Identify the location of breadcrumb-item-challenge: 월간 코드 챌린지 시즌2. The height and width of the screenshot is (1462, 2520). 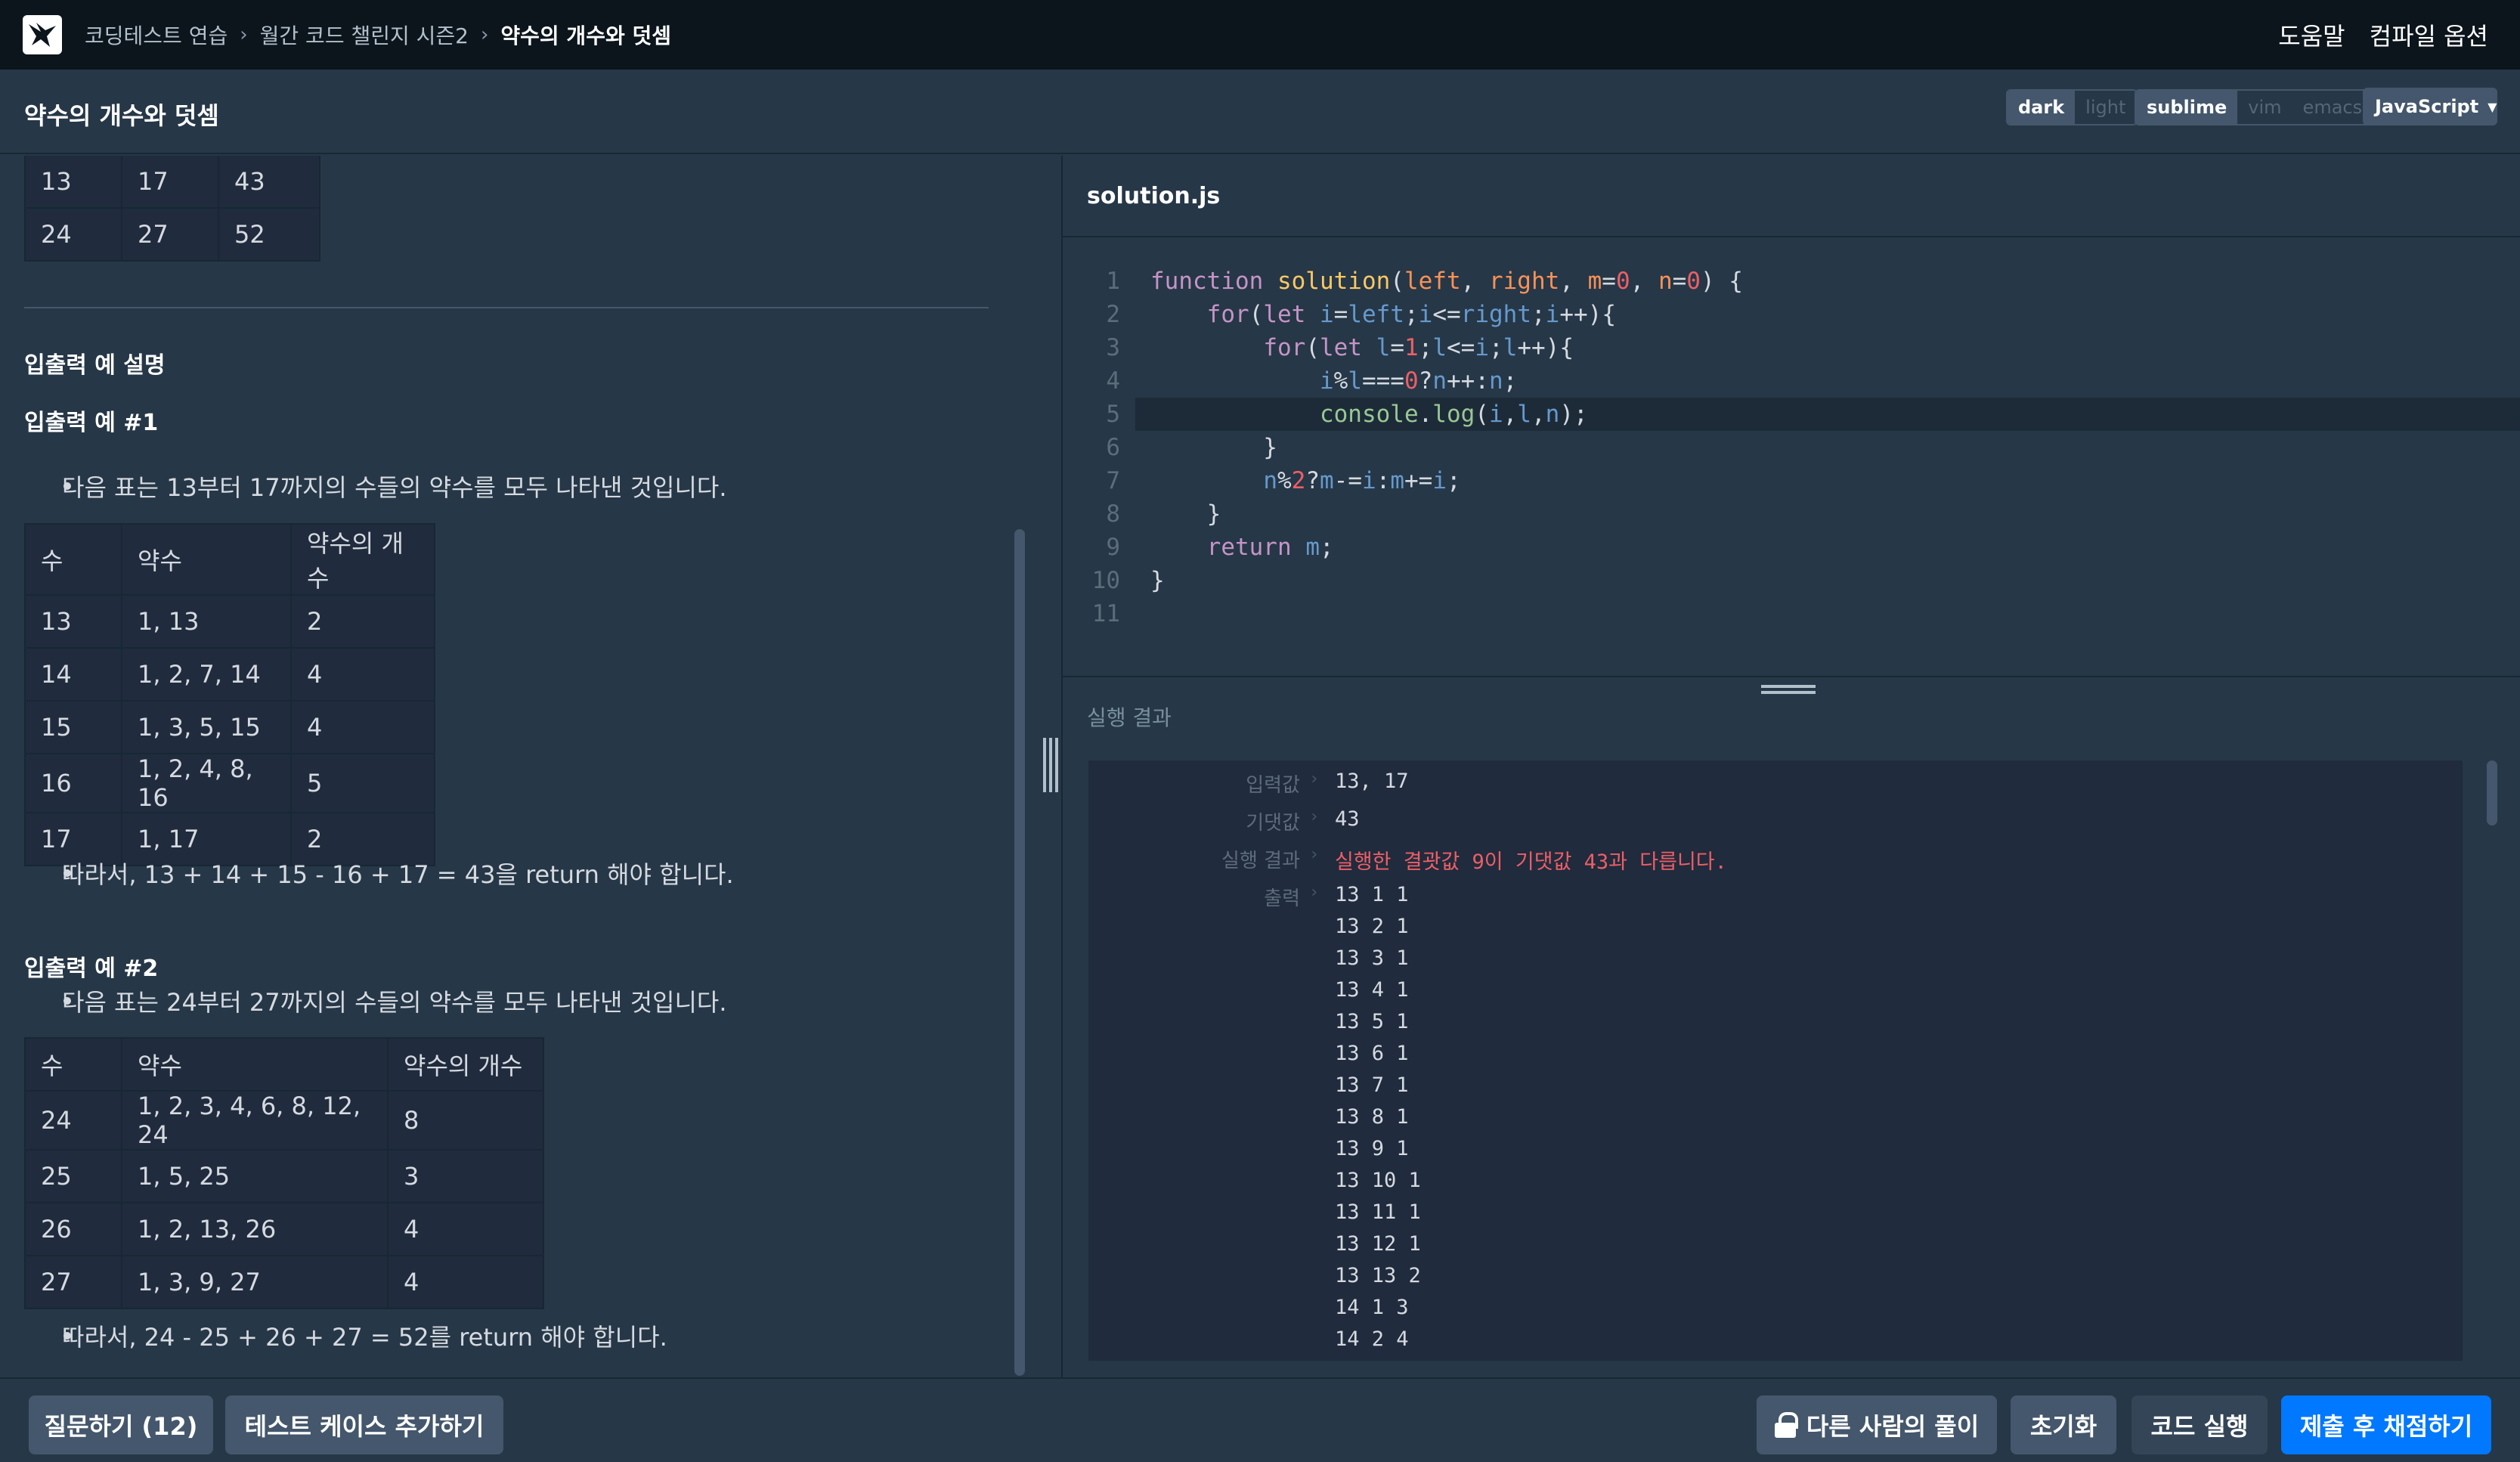
(364, 35).